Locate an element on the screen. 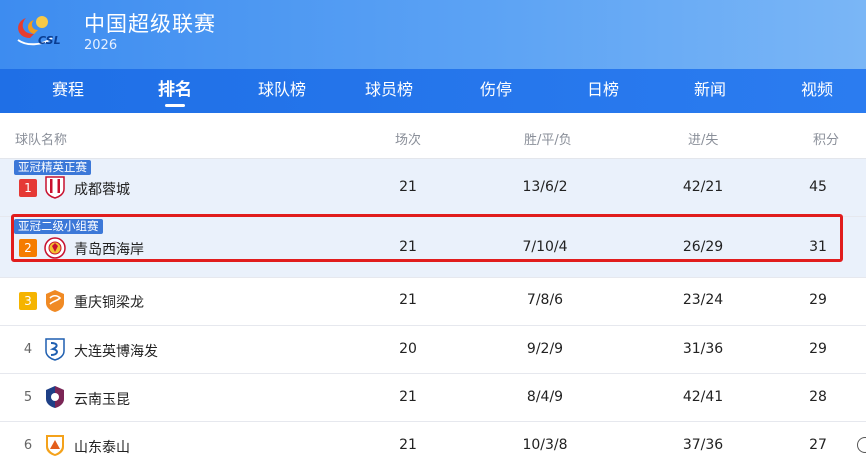 Image resolution: width=866 pixels, height=458 pixels. record-value: 8/4/9 is located at coordinates (545, 397).